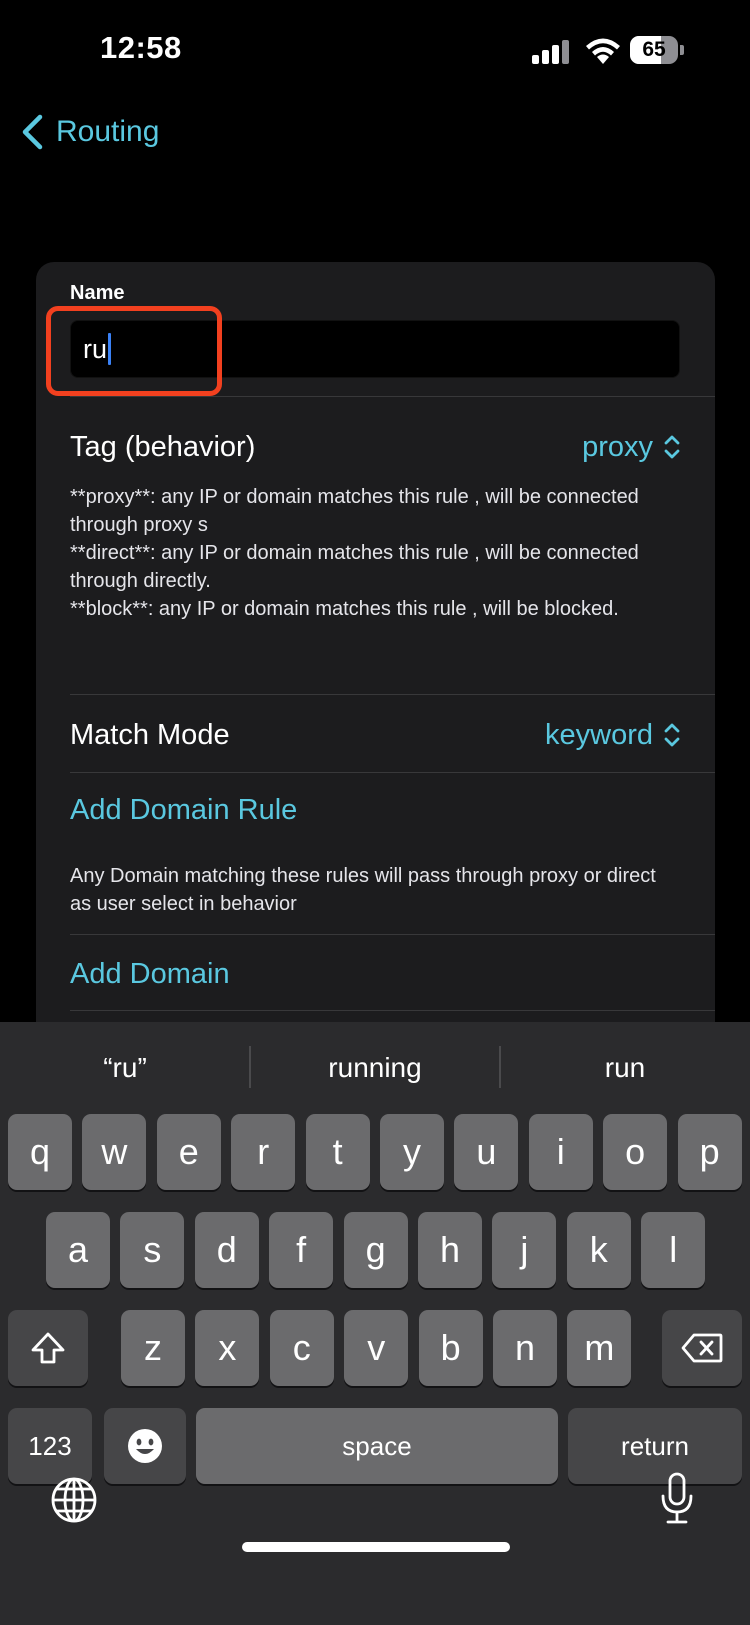 Image resolution: width=750 pixels, height=1625 pixels. I want to click on key-l: l, so click(673, 1250).